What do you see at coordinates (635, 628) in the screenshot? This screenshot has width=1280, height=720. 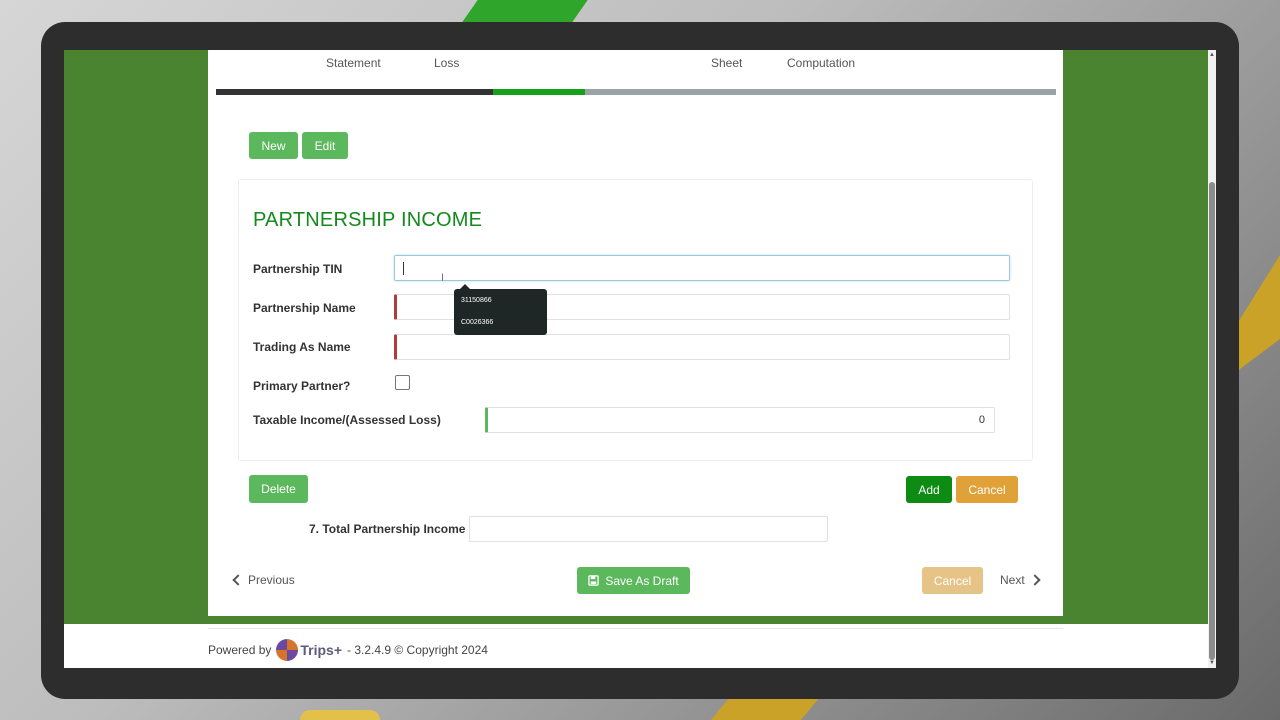 I see `footer-divider` at bounding box center [635, 628].